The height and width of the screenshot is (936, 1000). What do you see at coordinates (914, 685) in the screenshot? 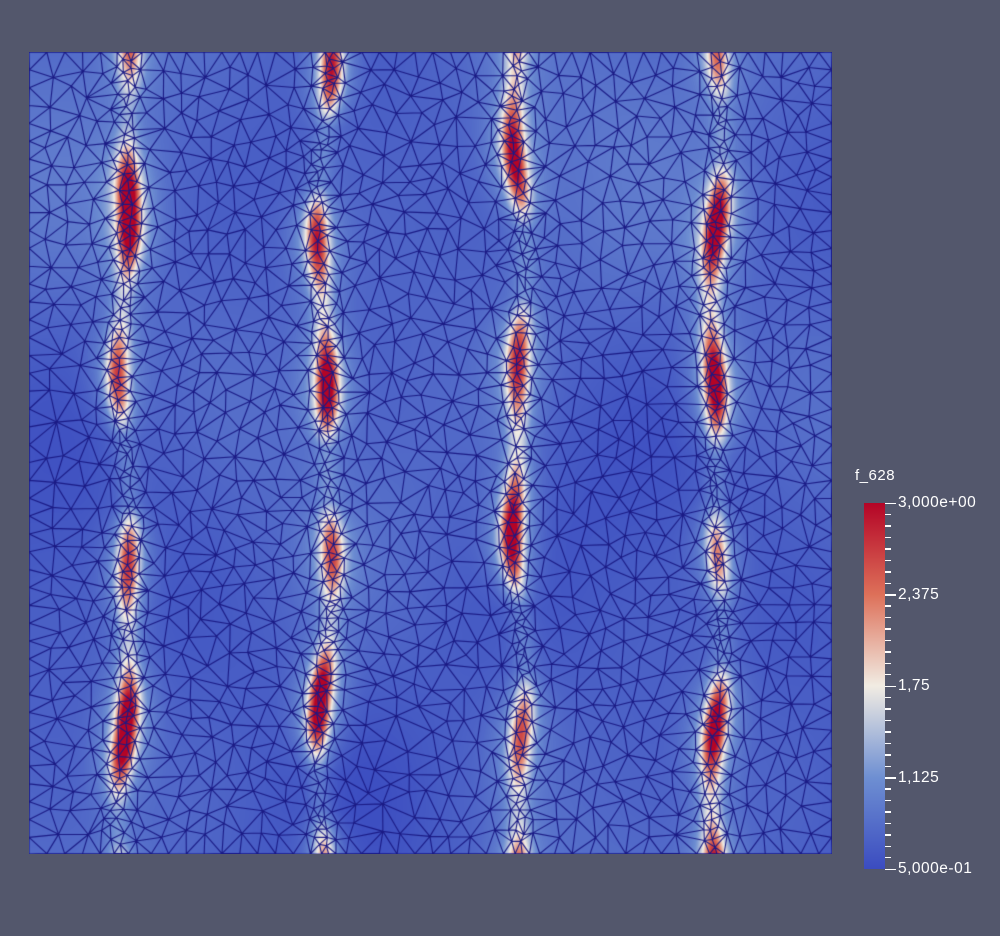
I see `colorbar-label: 1,75` at bounding box center [914, 685].